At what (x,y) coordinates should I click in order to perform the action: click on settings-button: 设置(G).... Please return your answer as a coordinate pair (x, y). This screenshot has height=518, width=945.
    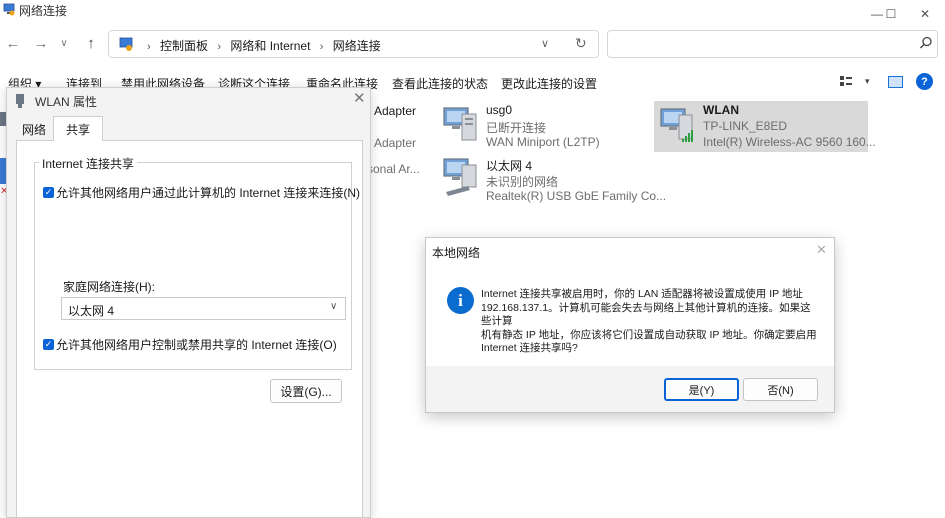
    Looking at the image, I should click on (306, 391).